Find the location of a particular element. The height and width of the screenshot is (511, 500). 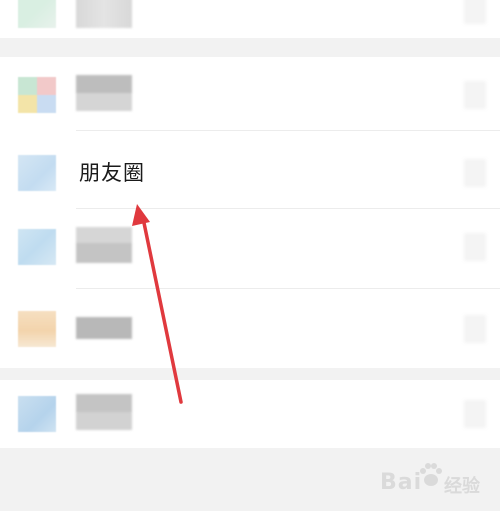

paw-icon is located at coordinates (431, 474).